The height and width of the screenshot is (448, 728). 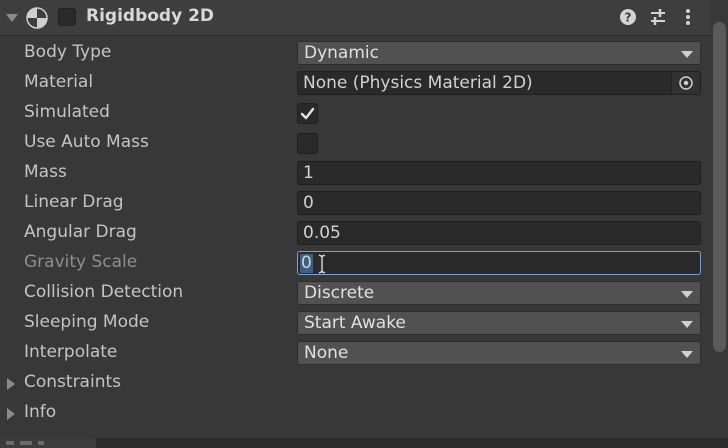 What do you see at coordinates (36, 443) in the screenshot?
I see `tab-label-cropped` at bounding box center [36, 443].